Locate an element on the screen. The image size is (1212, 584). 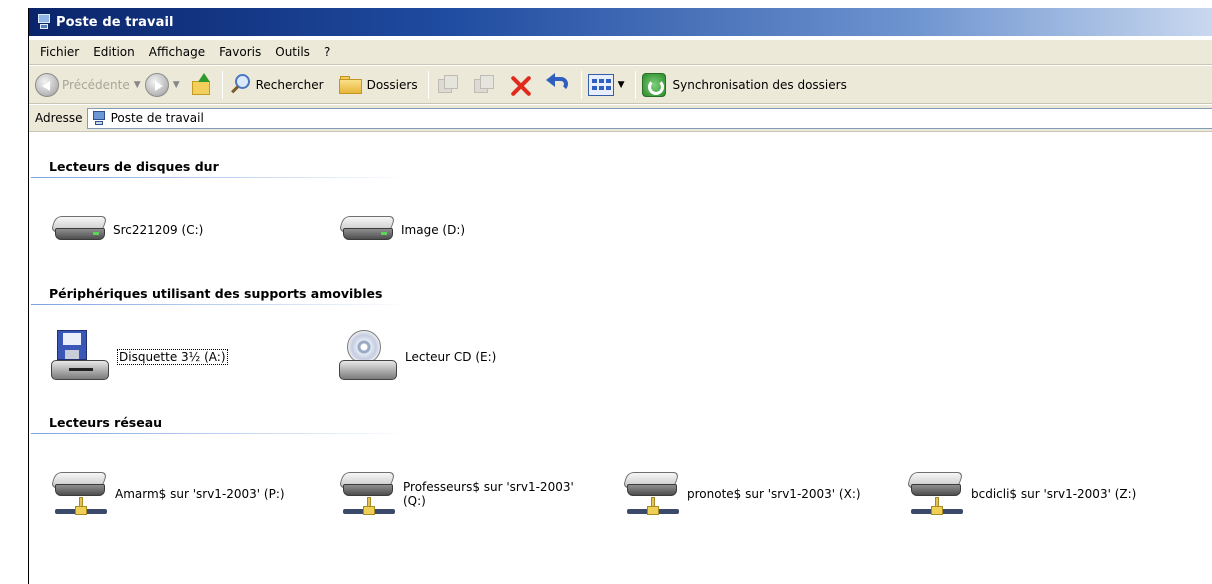
delete-x-icon is located at coordinates (521, 85).